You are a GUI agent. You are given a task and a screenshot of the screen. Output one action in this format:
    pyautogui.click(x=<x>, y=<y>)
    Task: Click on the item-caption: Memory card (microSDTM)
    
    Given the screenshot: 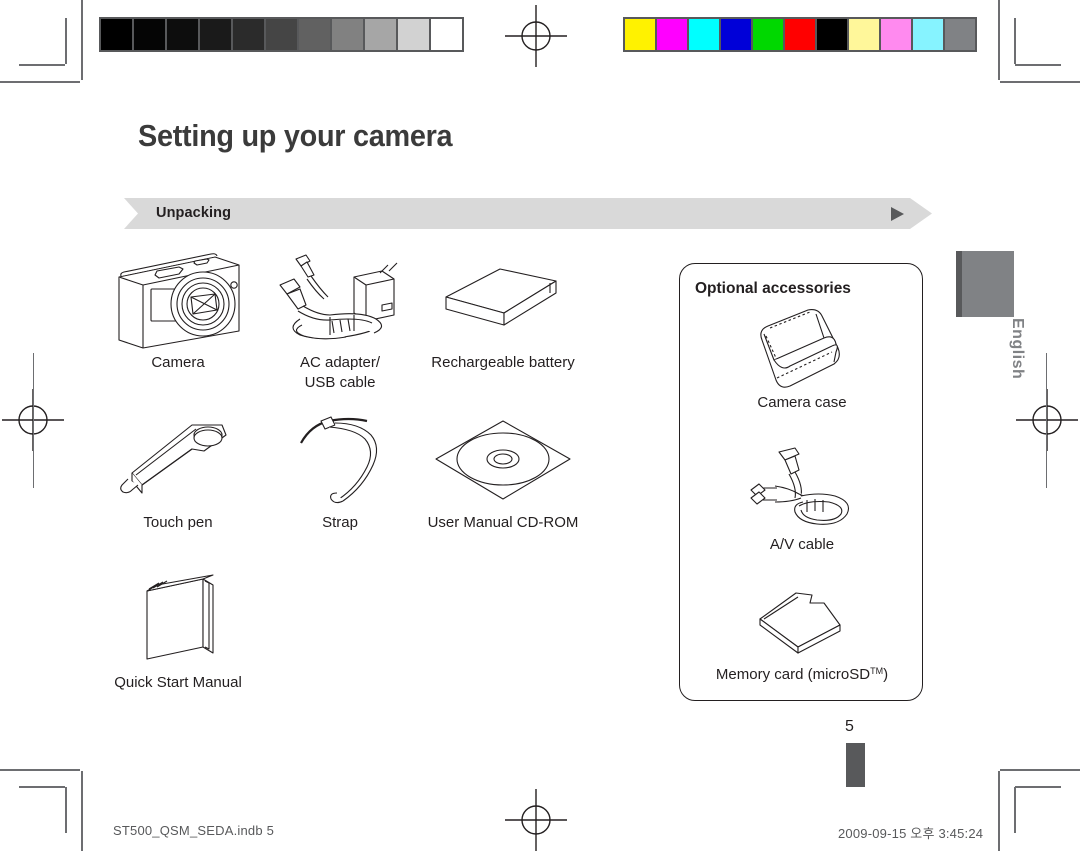 What is the action you would take?
    pyautogui.click(x=802, y=674)
    